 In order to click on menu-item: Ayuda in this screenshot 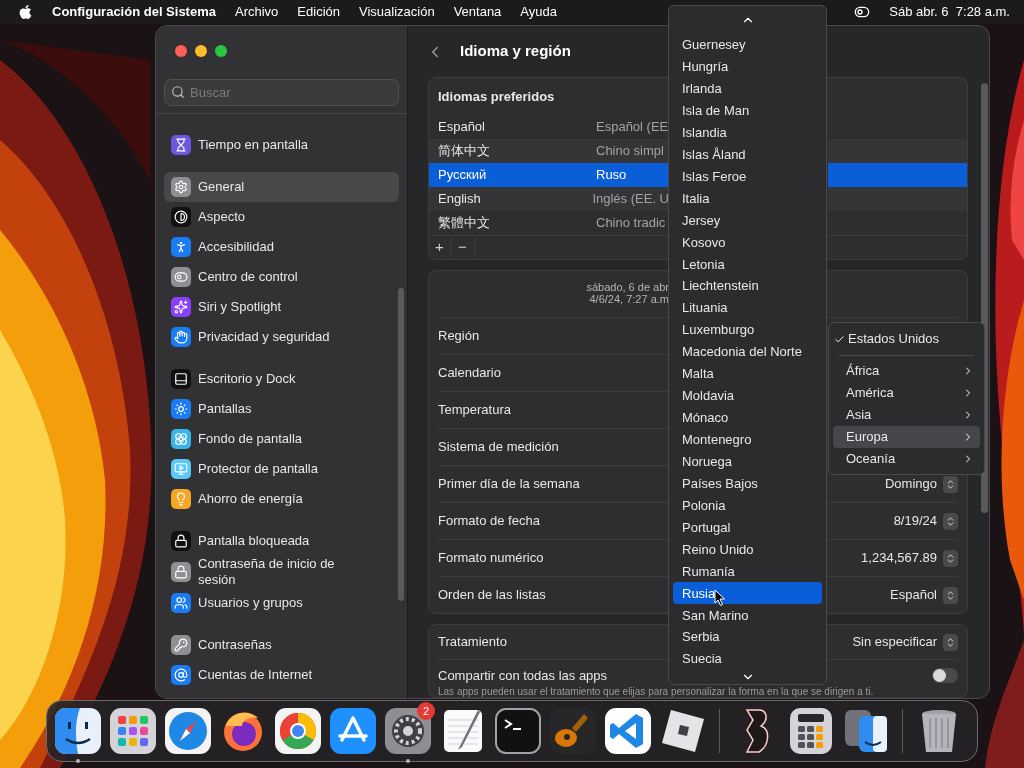, I will do `click(538, 12)`.